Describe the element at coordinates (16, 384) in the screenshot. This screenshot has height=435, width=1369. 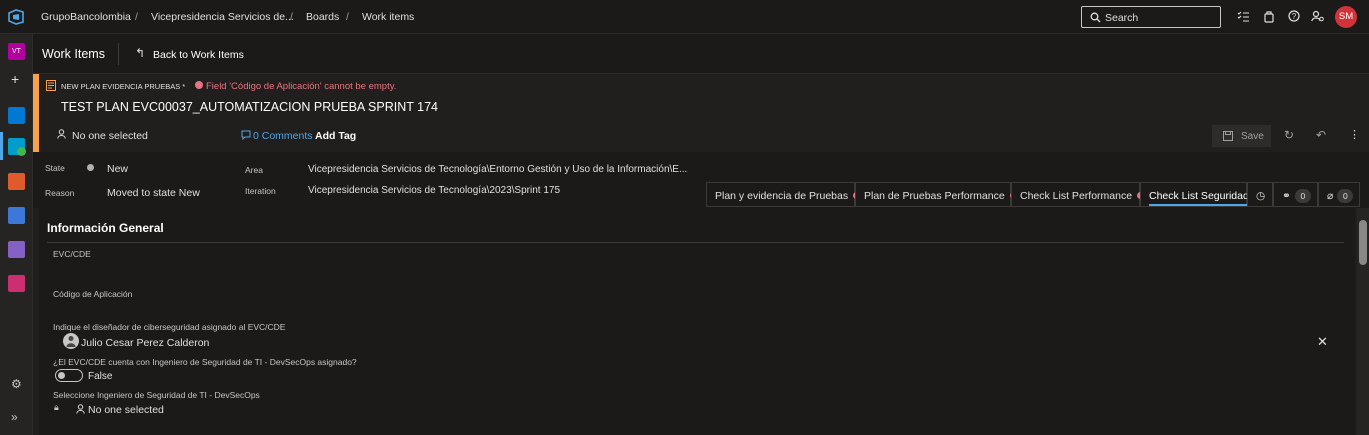
I see `gear-icon: ⚙` at that location.